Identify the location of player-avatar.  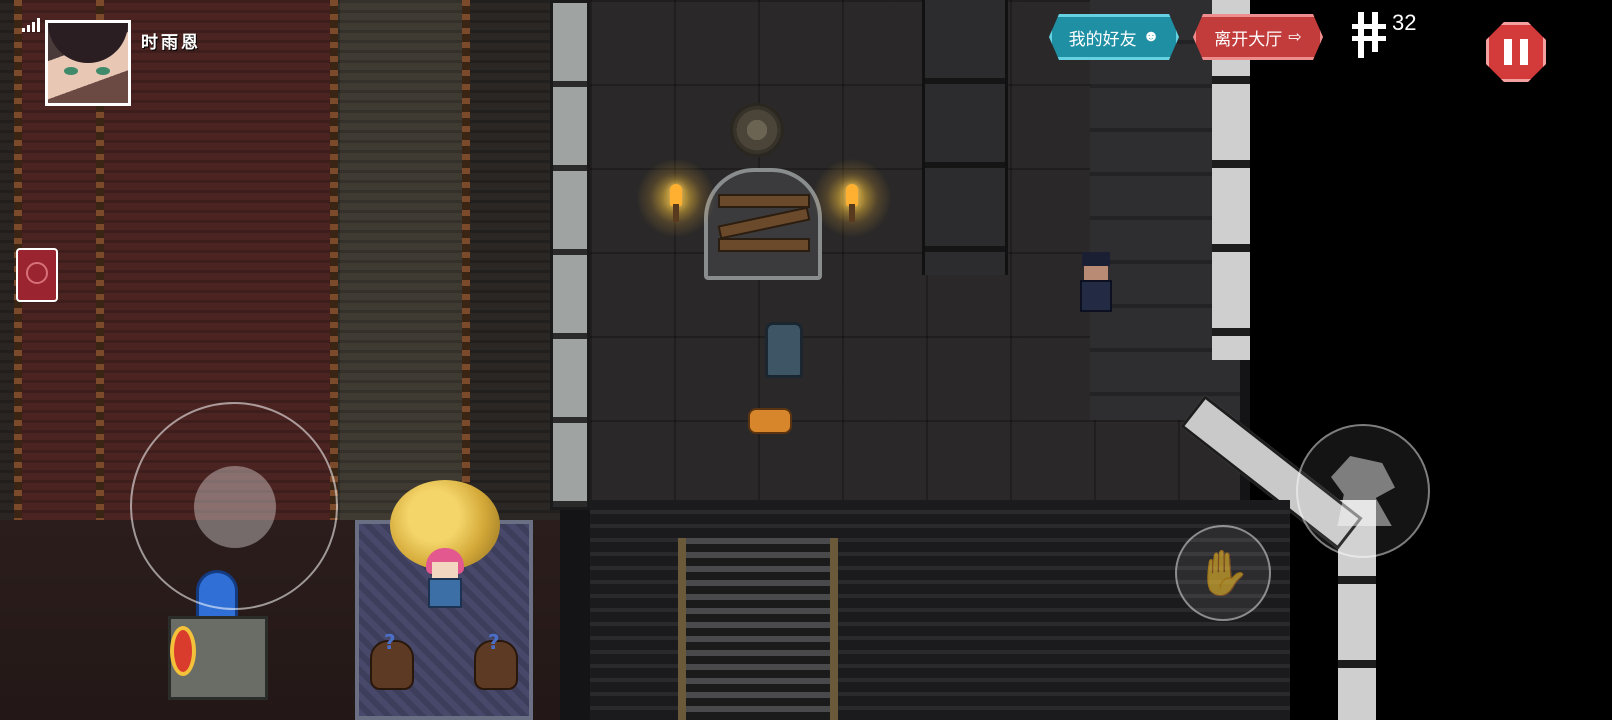
(88, 63).